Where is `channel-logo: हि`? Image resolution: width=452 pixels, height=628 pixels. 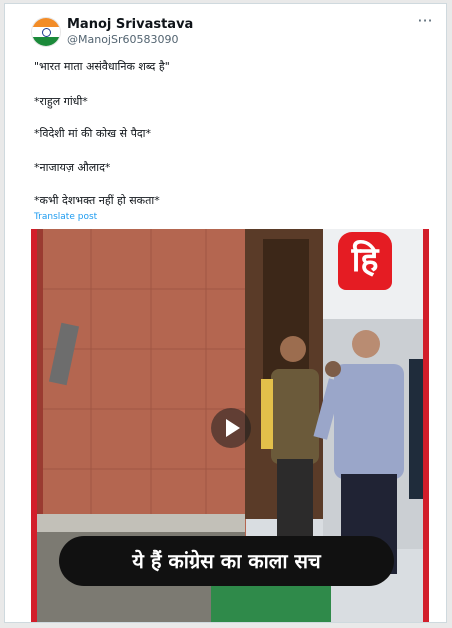 channel-logo: हि is located at coordinates (365, 261).